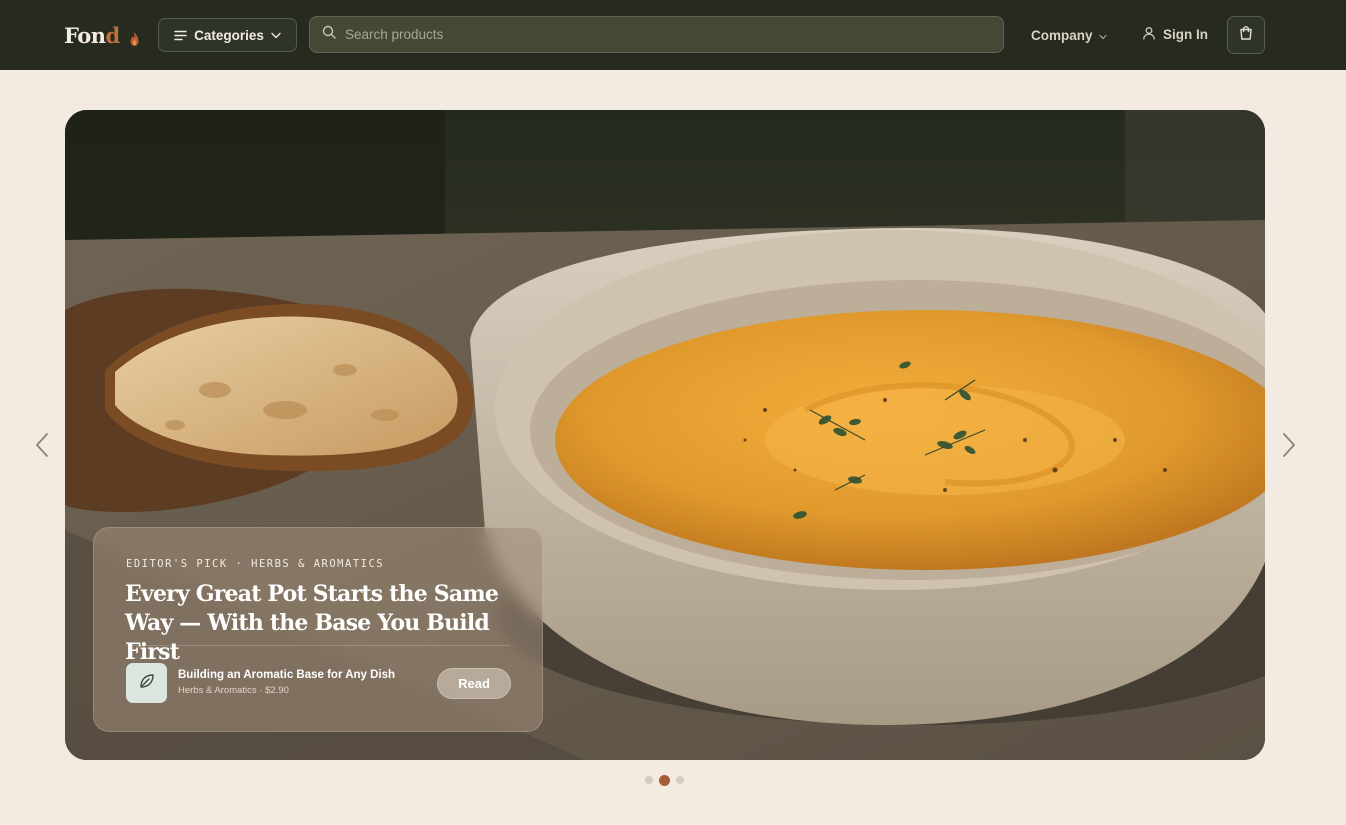  What do you see at coordinates (233, 690) in the screenshot?
I see `item-meta: Herbs & Aromatics · $2.90` at bounding box center [233, 690].